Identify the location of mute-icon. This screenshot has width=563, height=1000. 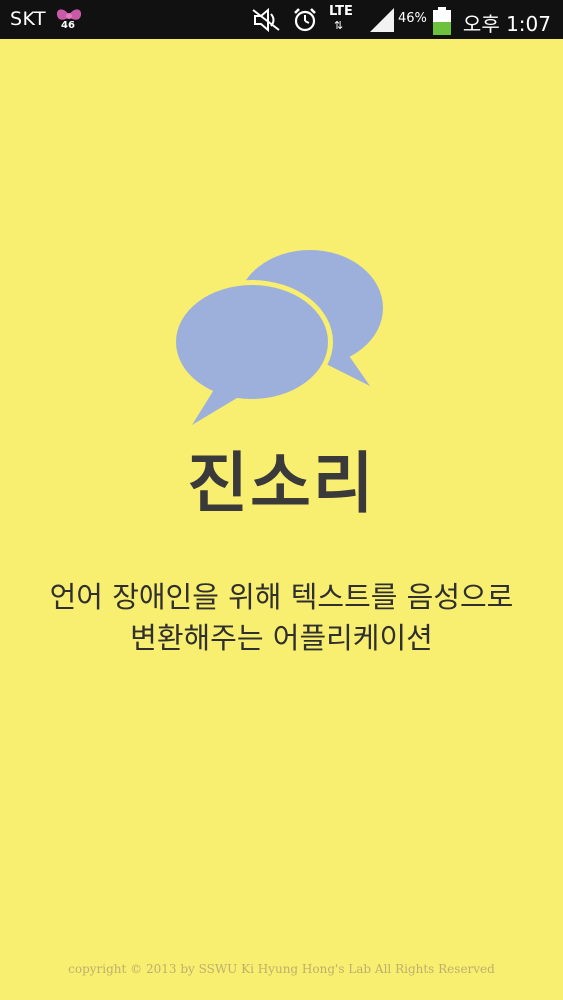
(266, 20).